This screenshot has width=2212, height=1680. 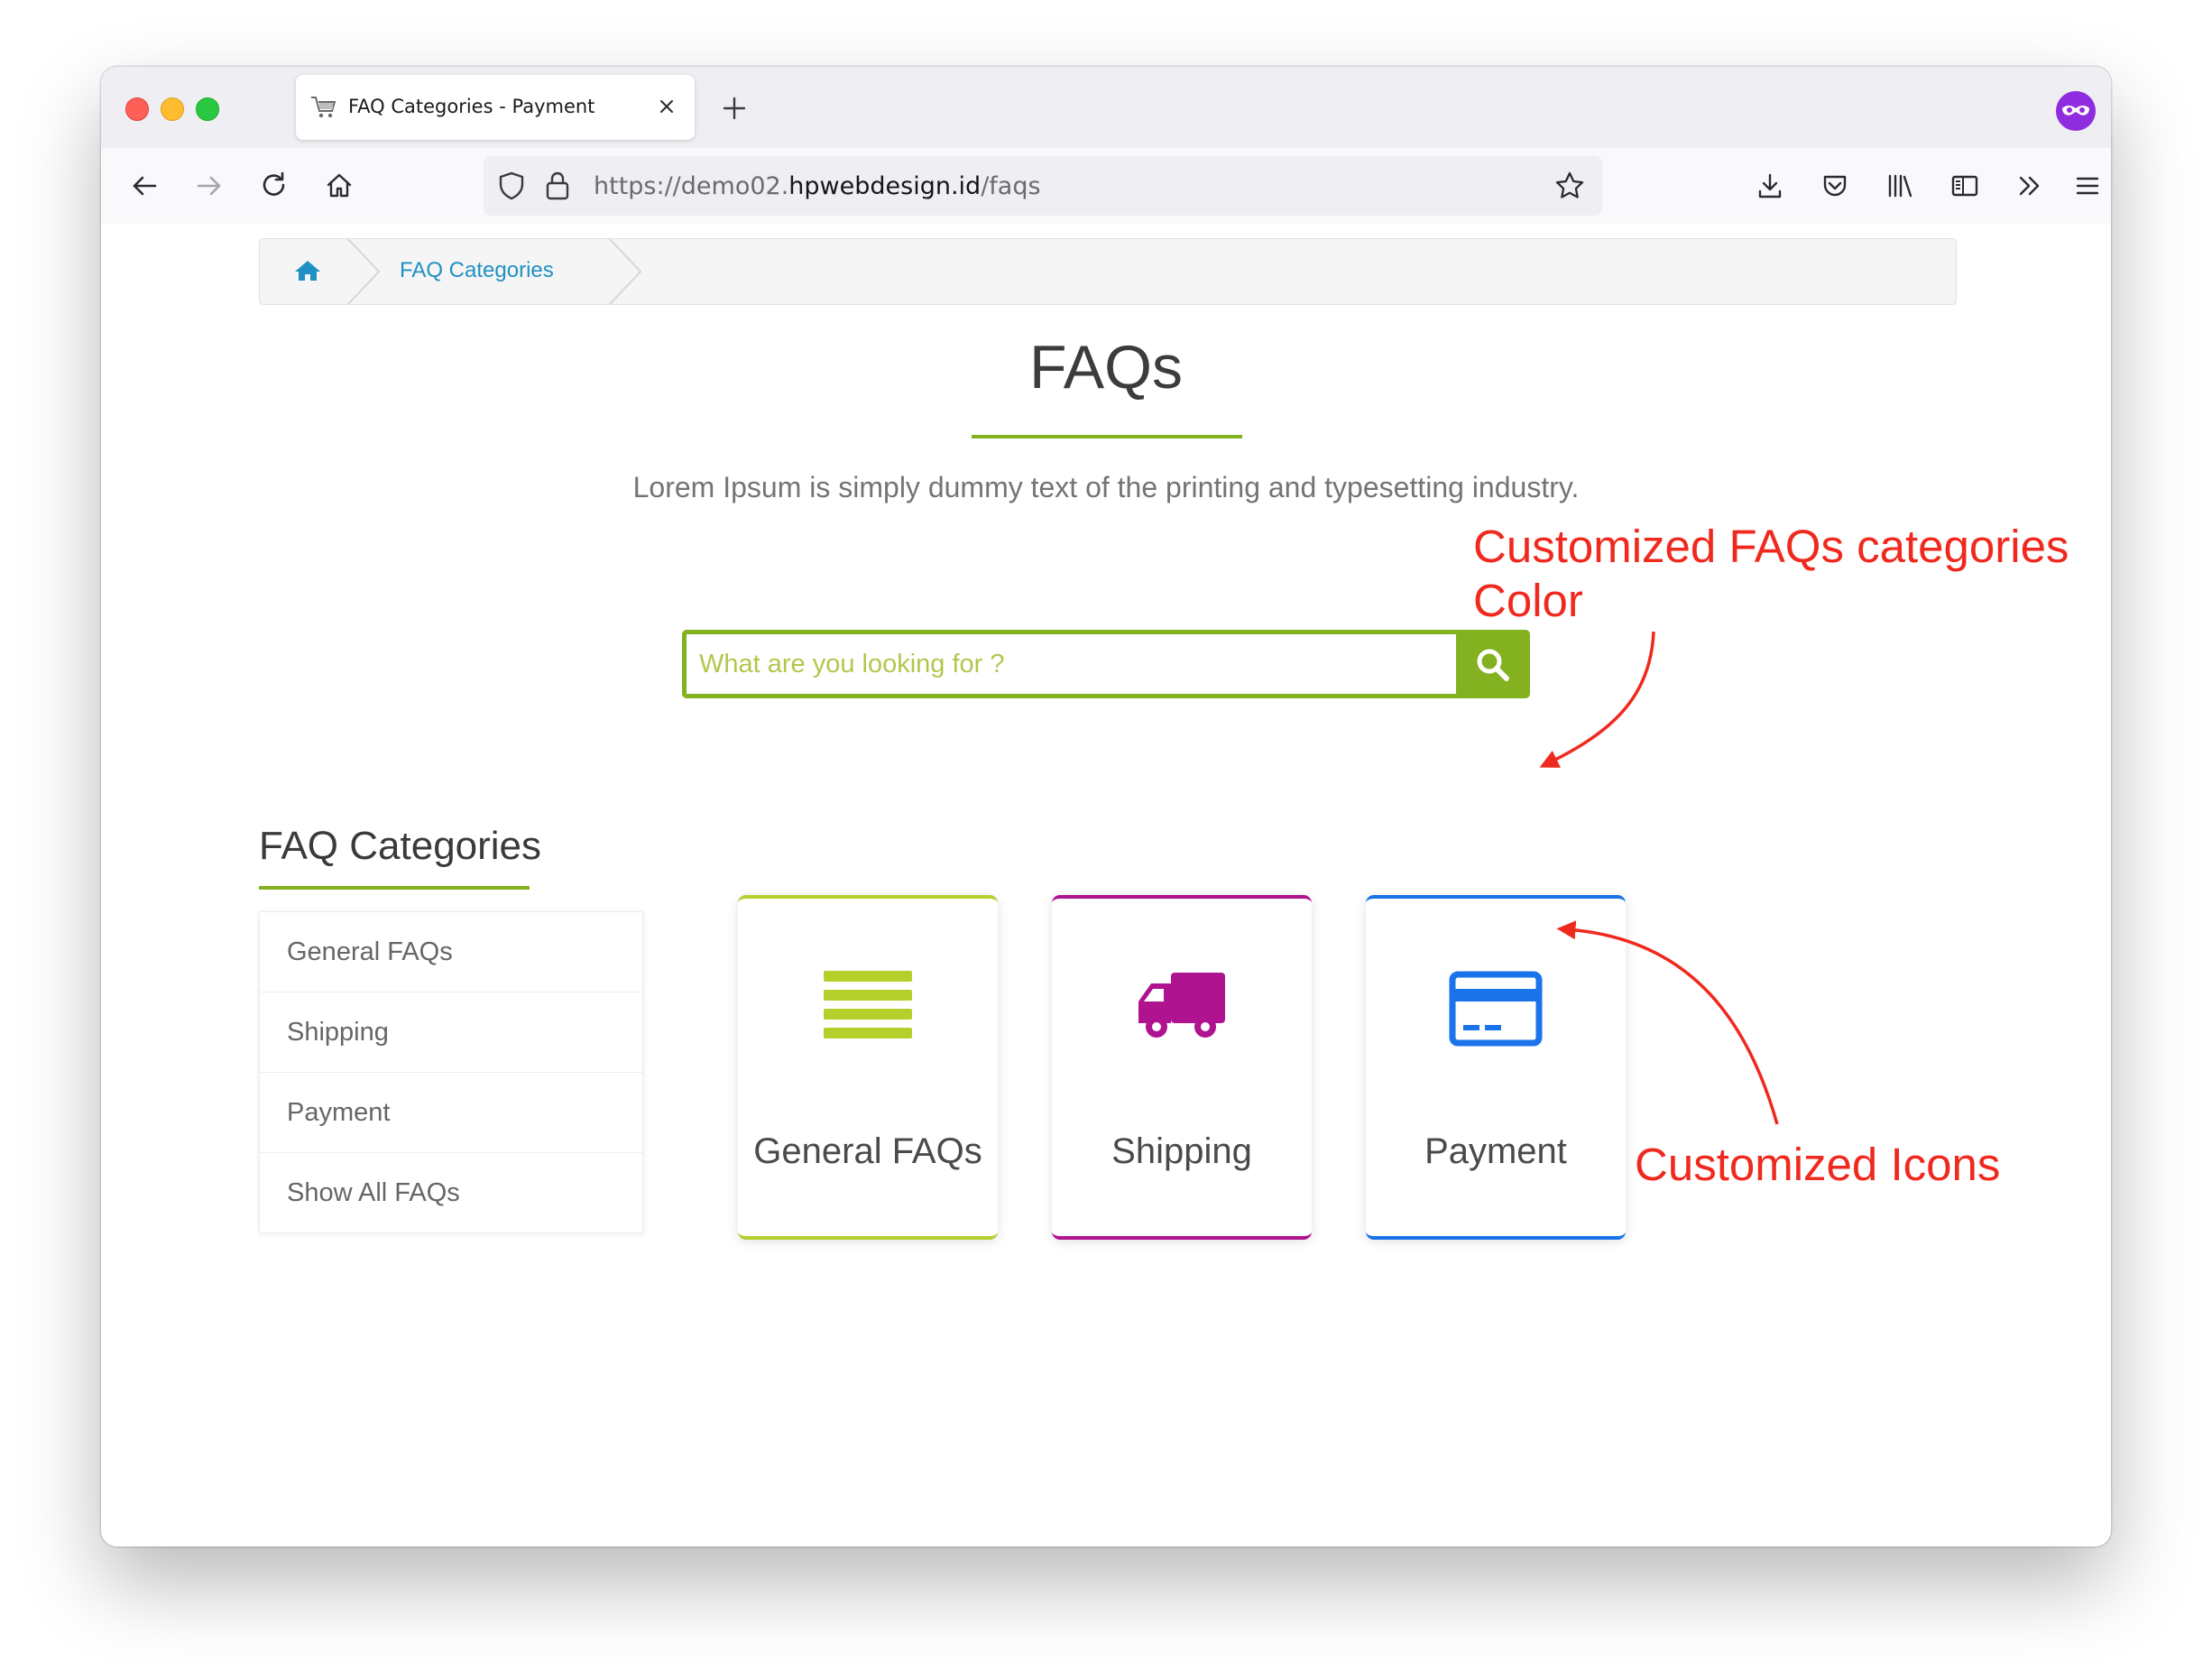 I want to click on url-domain: hpwebdesign.id, so click(x=885, y=186).